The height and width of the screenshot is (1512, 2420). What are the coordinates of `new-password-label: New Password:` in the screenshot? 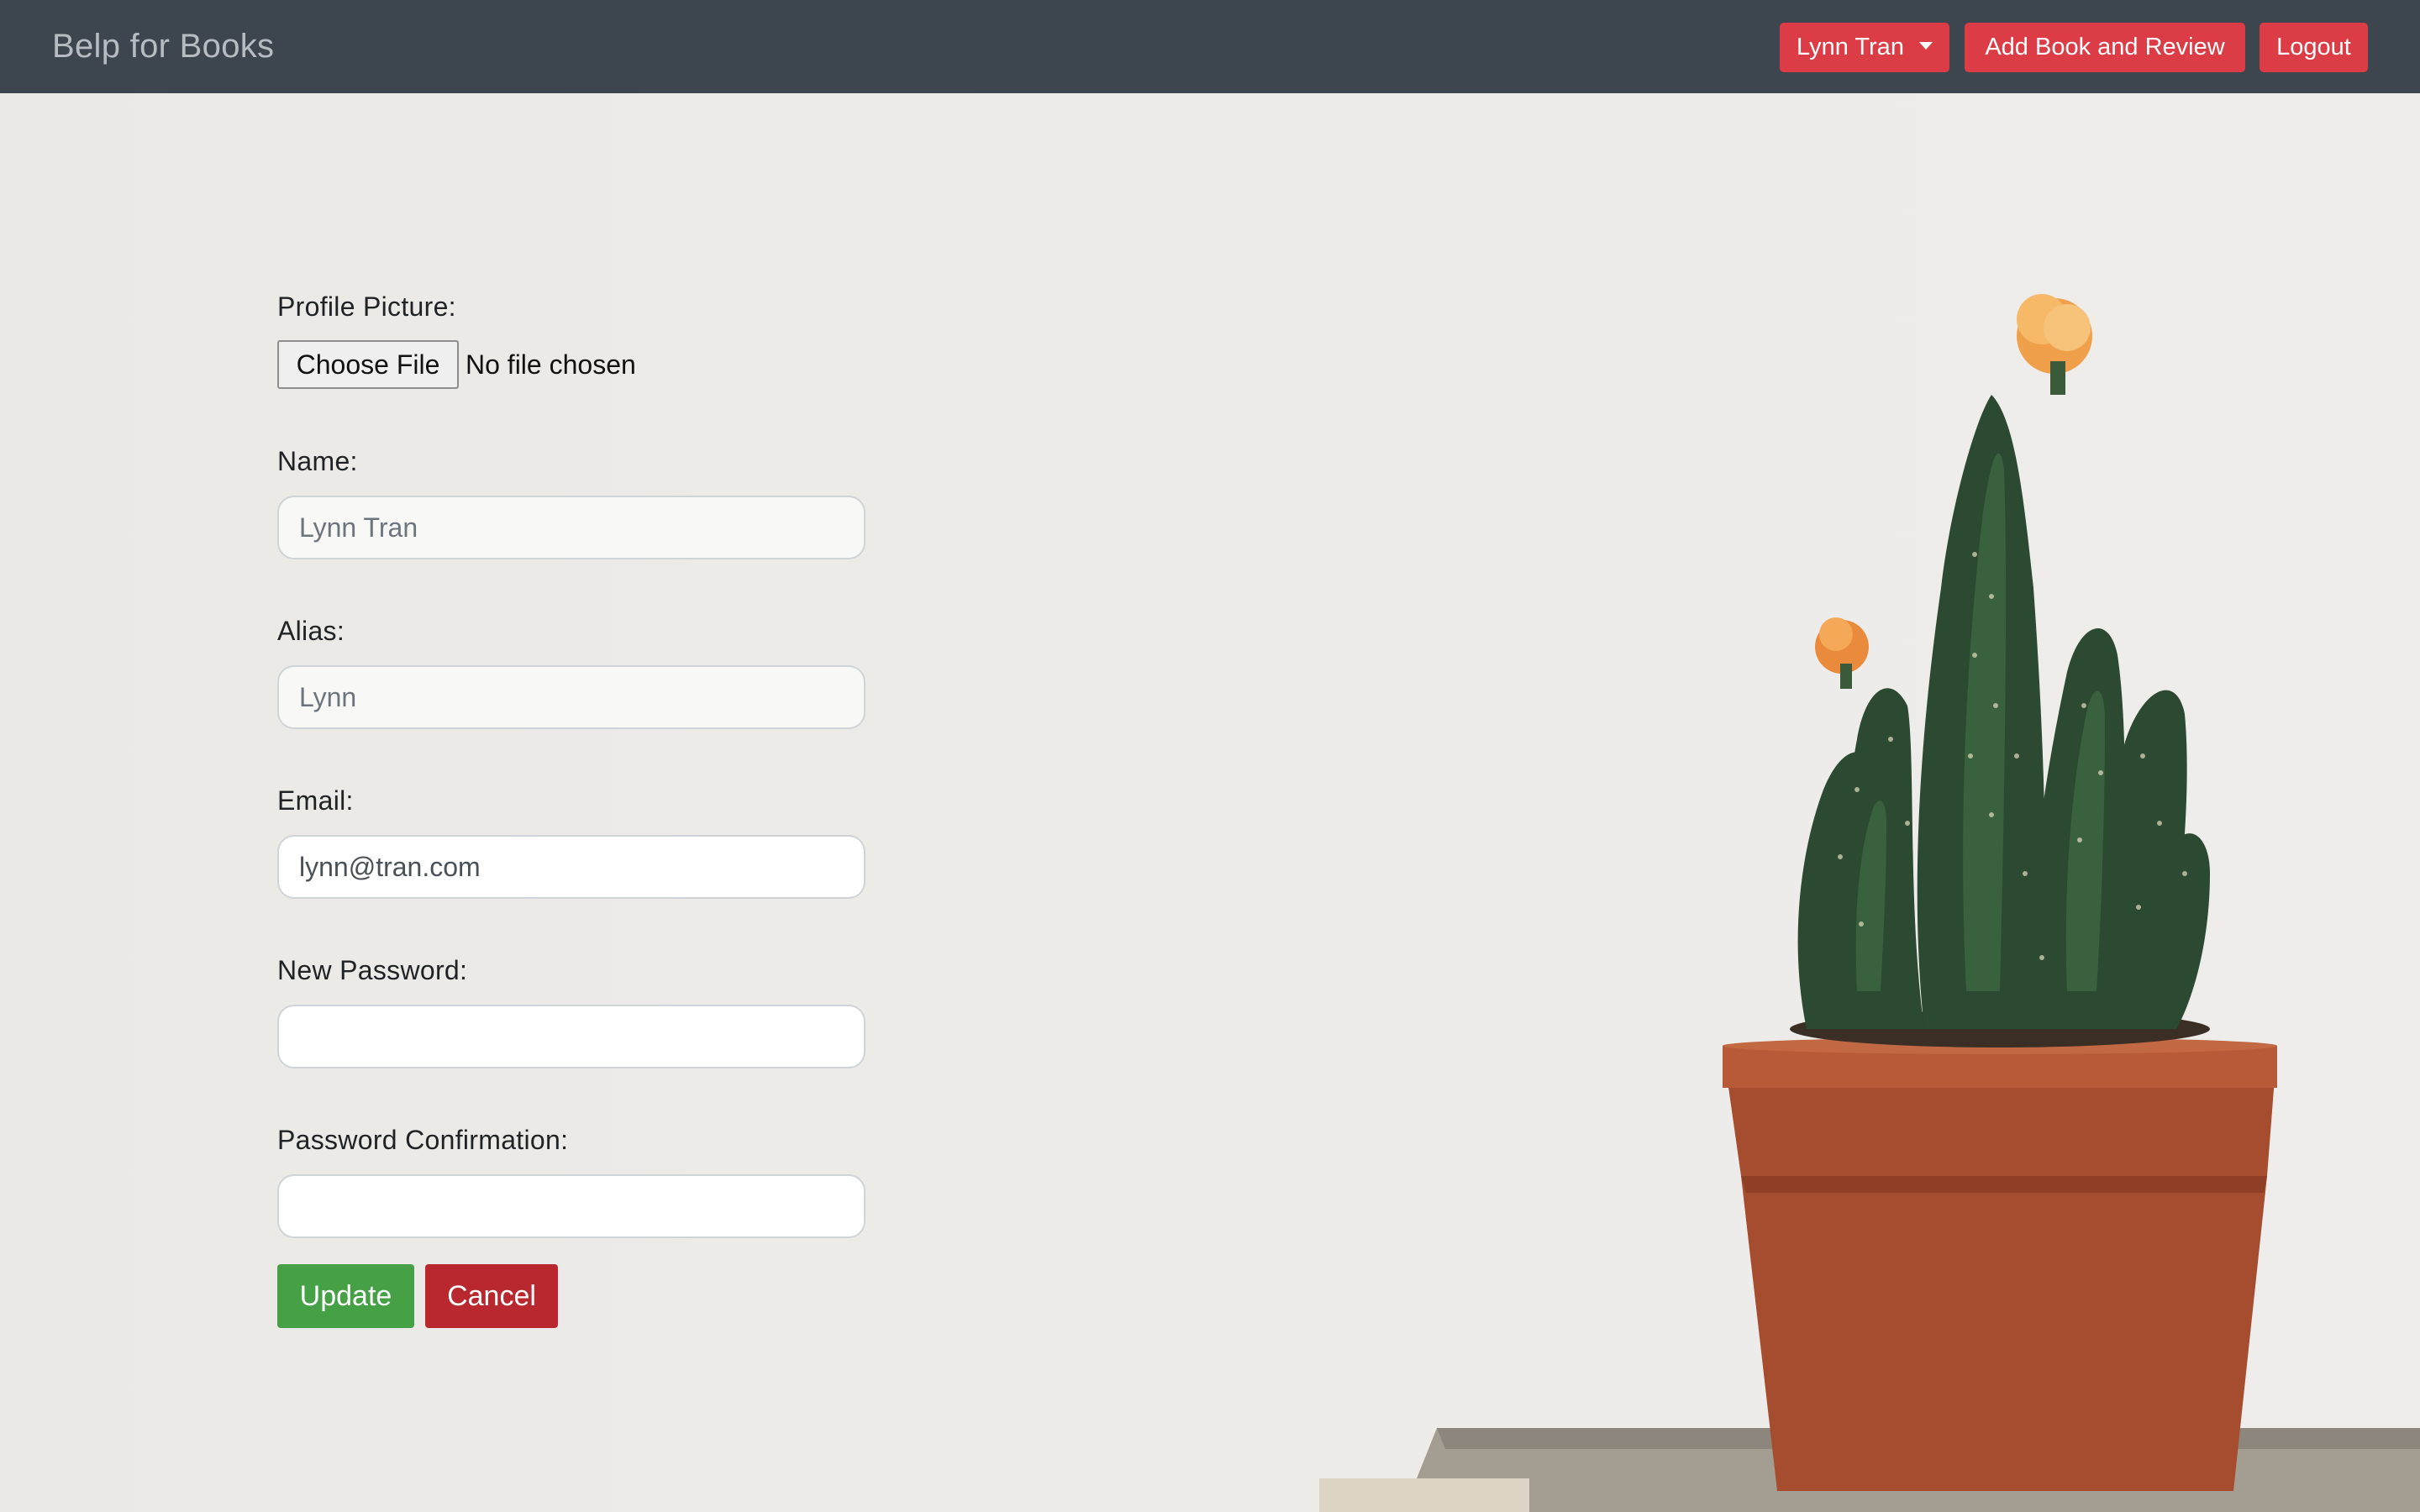 It's located at (372, 970).